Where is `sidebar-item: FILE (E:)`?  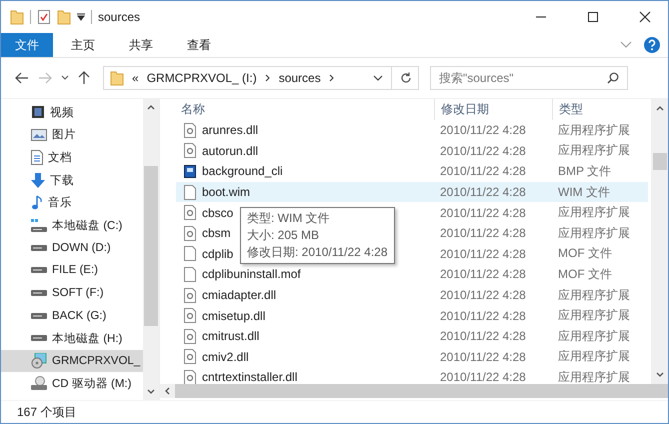 sidebar-item: FILE (E:) is located at coordinates (72, 270).